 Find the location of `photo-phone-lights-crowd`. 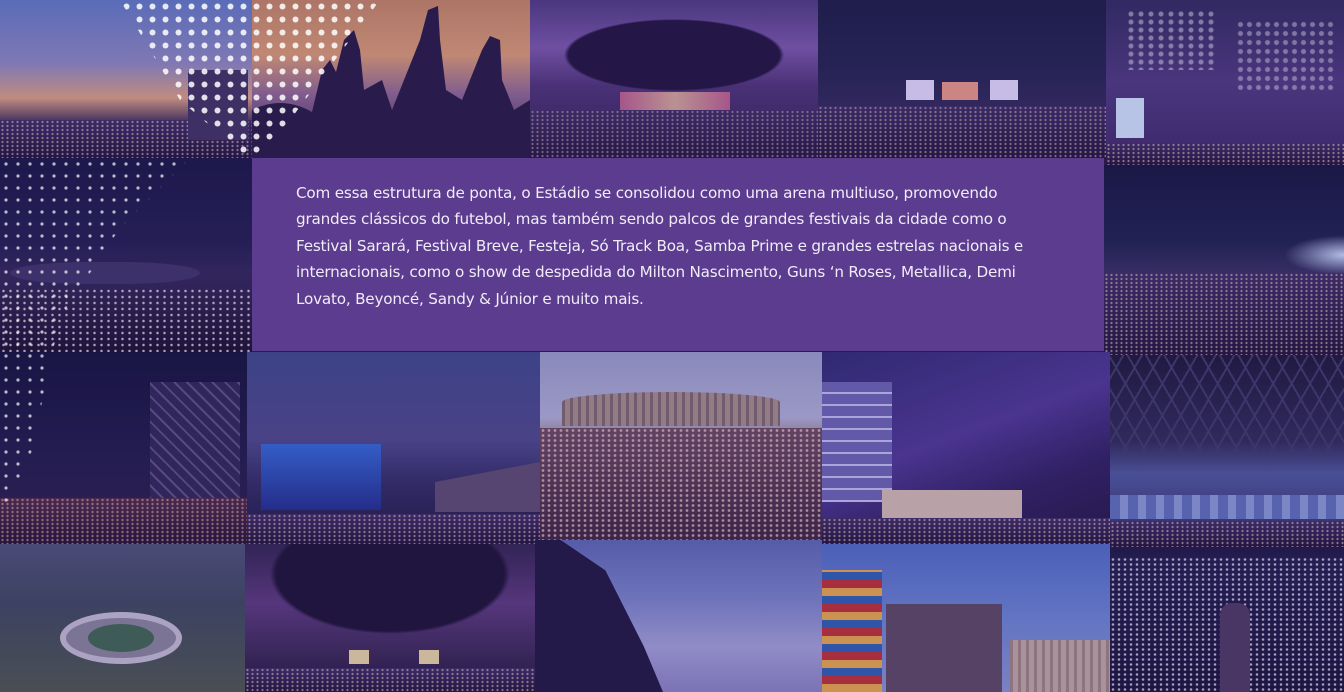

photo-phone-lights-crowd is located at coordinates (126, 255).